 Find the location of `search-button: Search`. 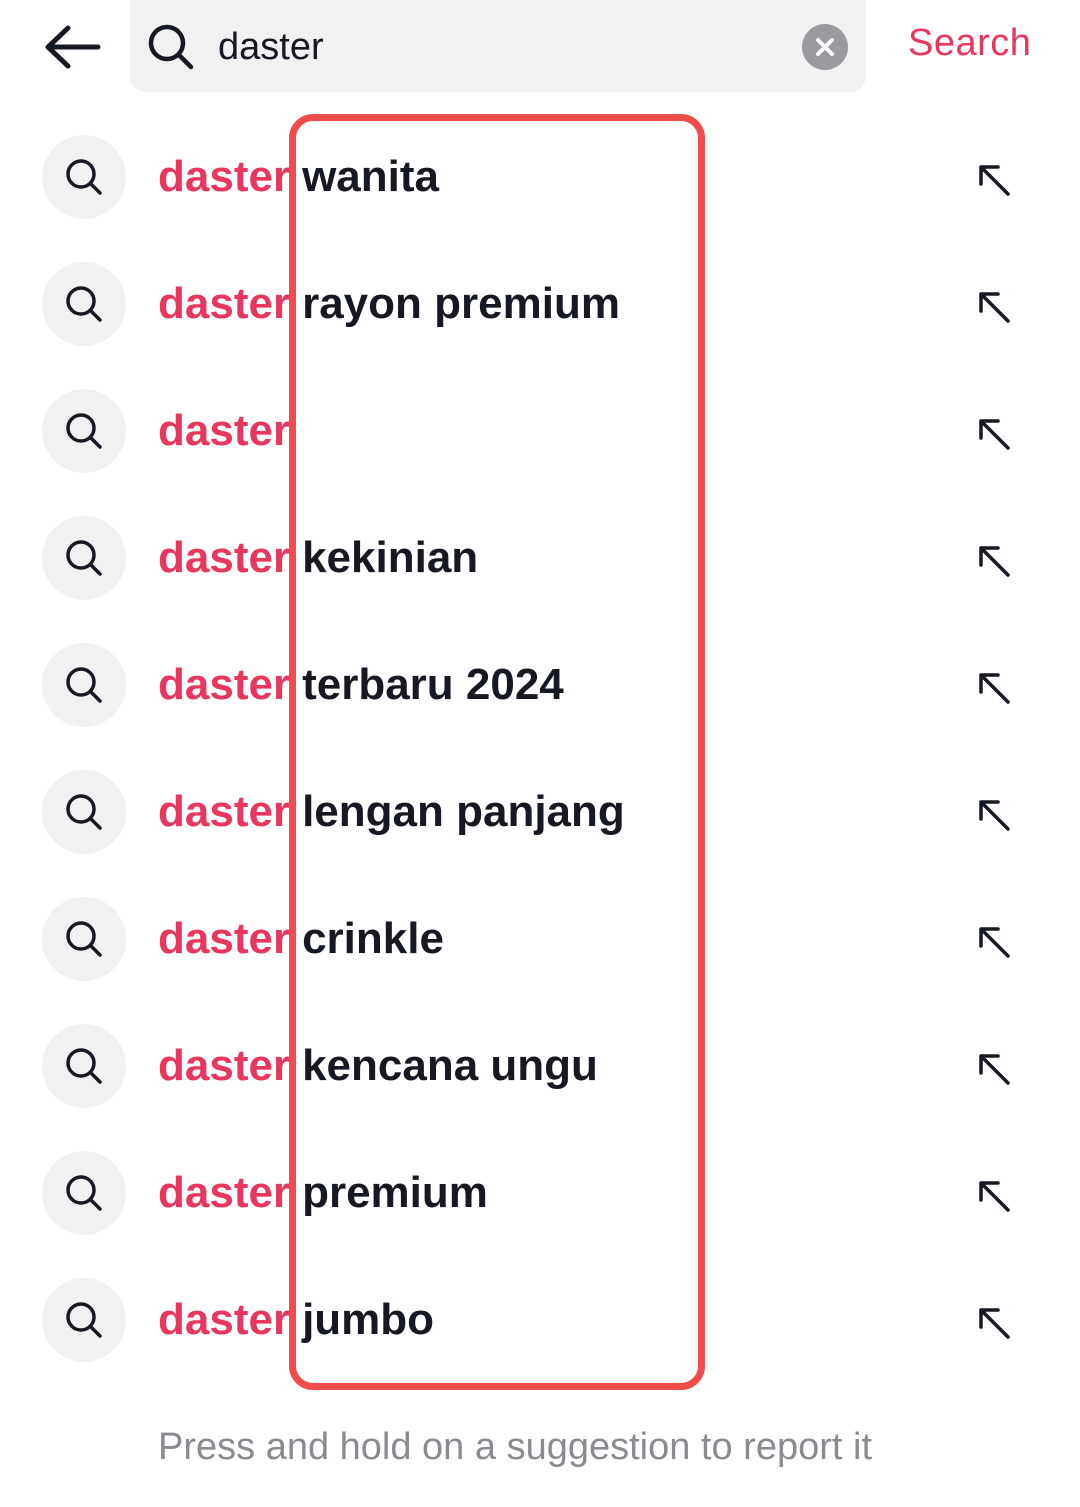

search-button: Search is located at coordinates (969, 43).